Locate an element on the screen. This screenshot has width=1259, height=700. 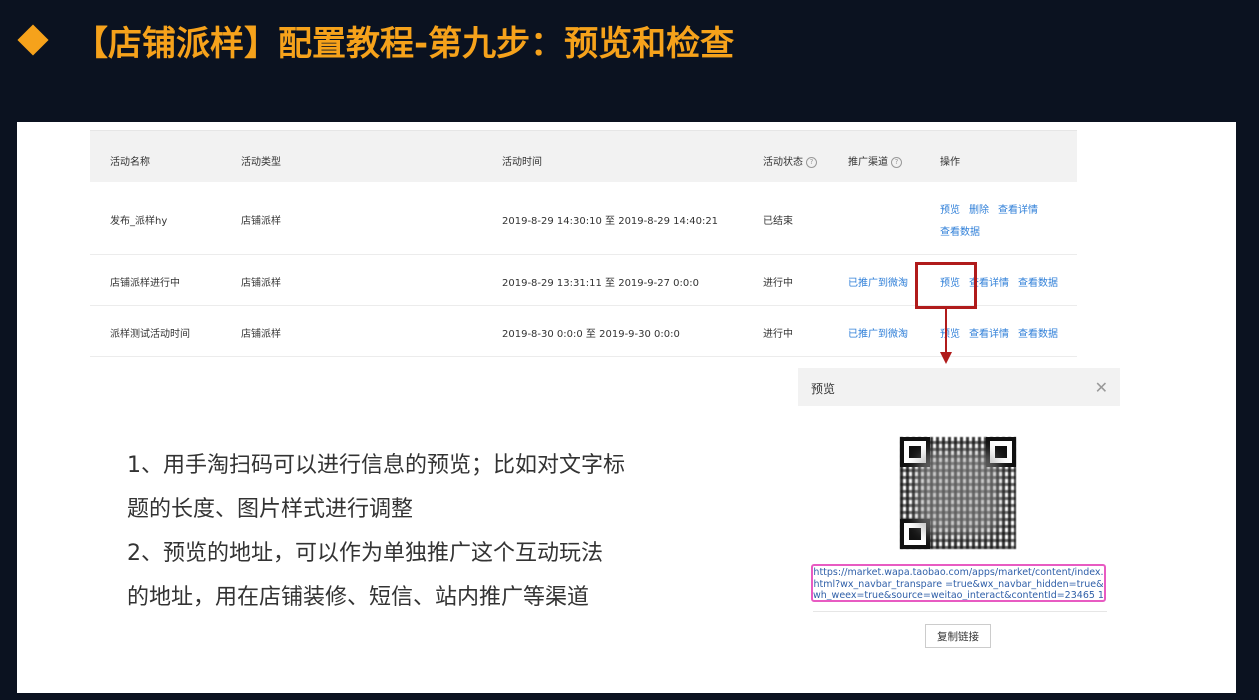
description-line: 1、用手淘扫码可以进行信息的预览；比如对文字标 is located at coordinates (376, 465).